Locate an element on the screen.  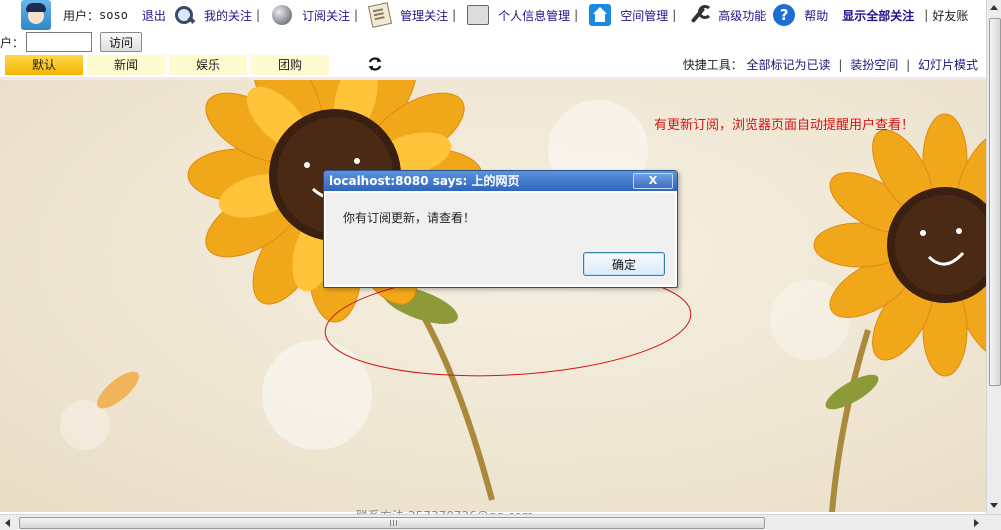
visit-user-input is located at coordinates (59, 42).